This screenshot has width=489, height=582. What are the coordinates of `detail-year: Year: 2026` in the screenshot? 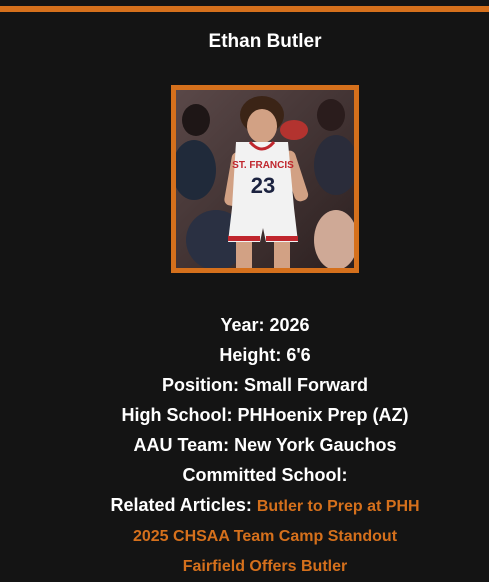 It's located at (244, 325).